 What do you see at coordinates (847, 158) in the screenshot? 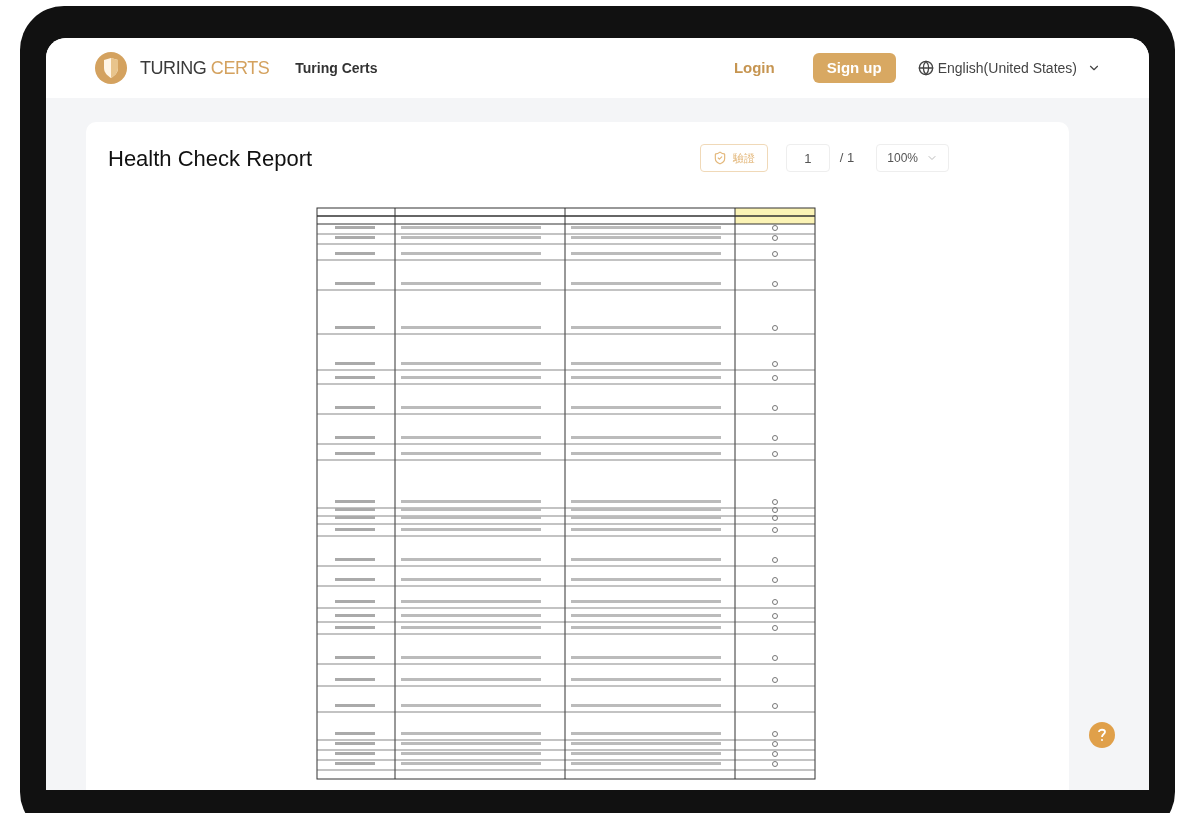
I see `page-total: / 1` at bounding box center [847, 158].